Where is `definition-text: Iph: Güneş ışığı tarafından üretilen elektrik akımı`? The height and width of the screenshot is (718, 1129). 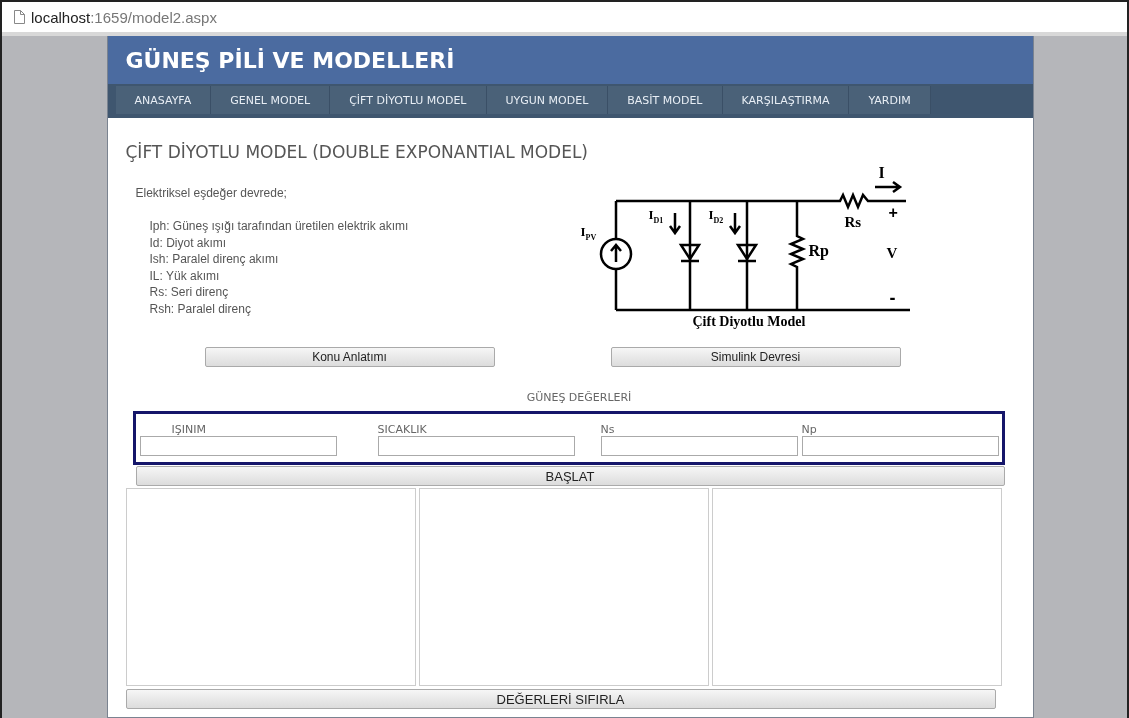
definition-text: Iph: Güneş ışığı tarafından üretilen elektrik akımı is located at coordinates (279, 226).